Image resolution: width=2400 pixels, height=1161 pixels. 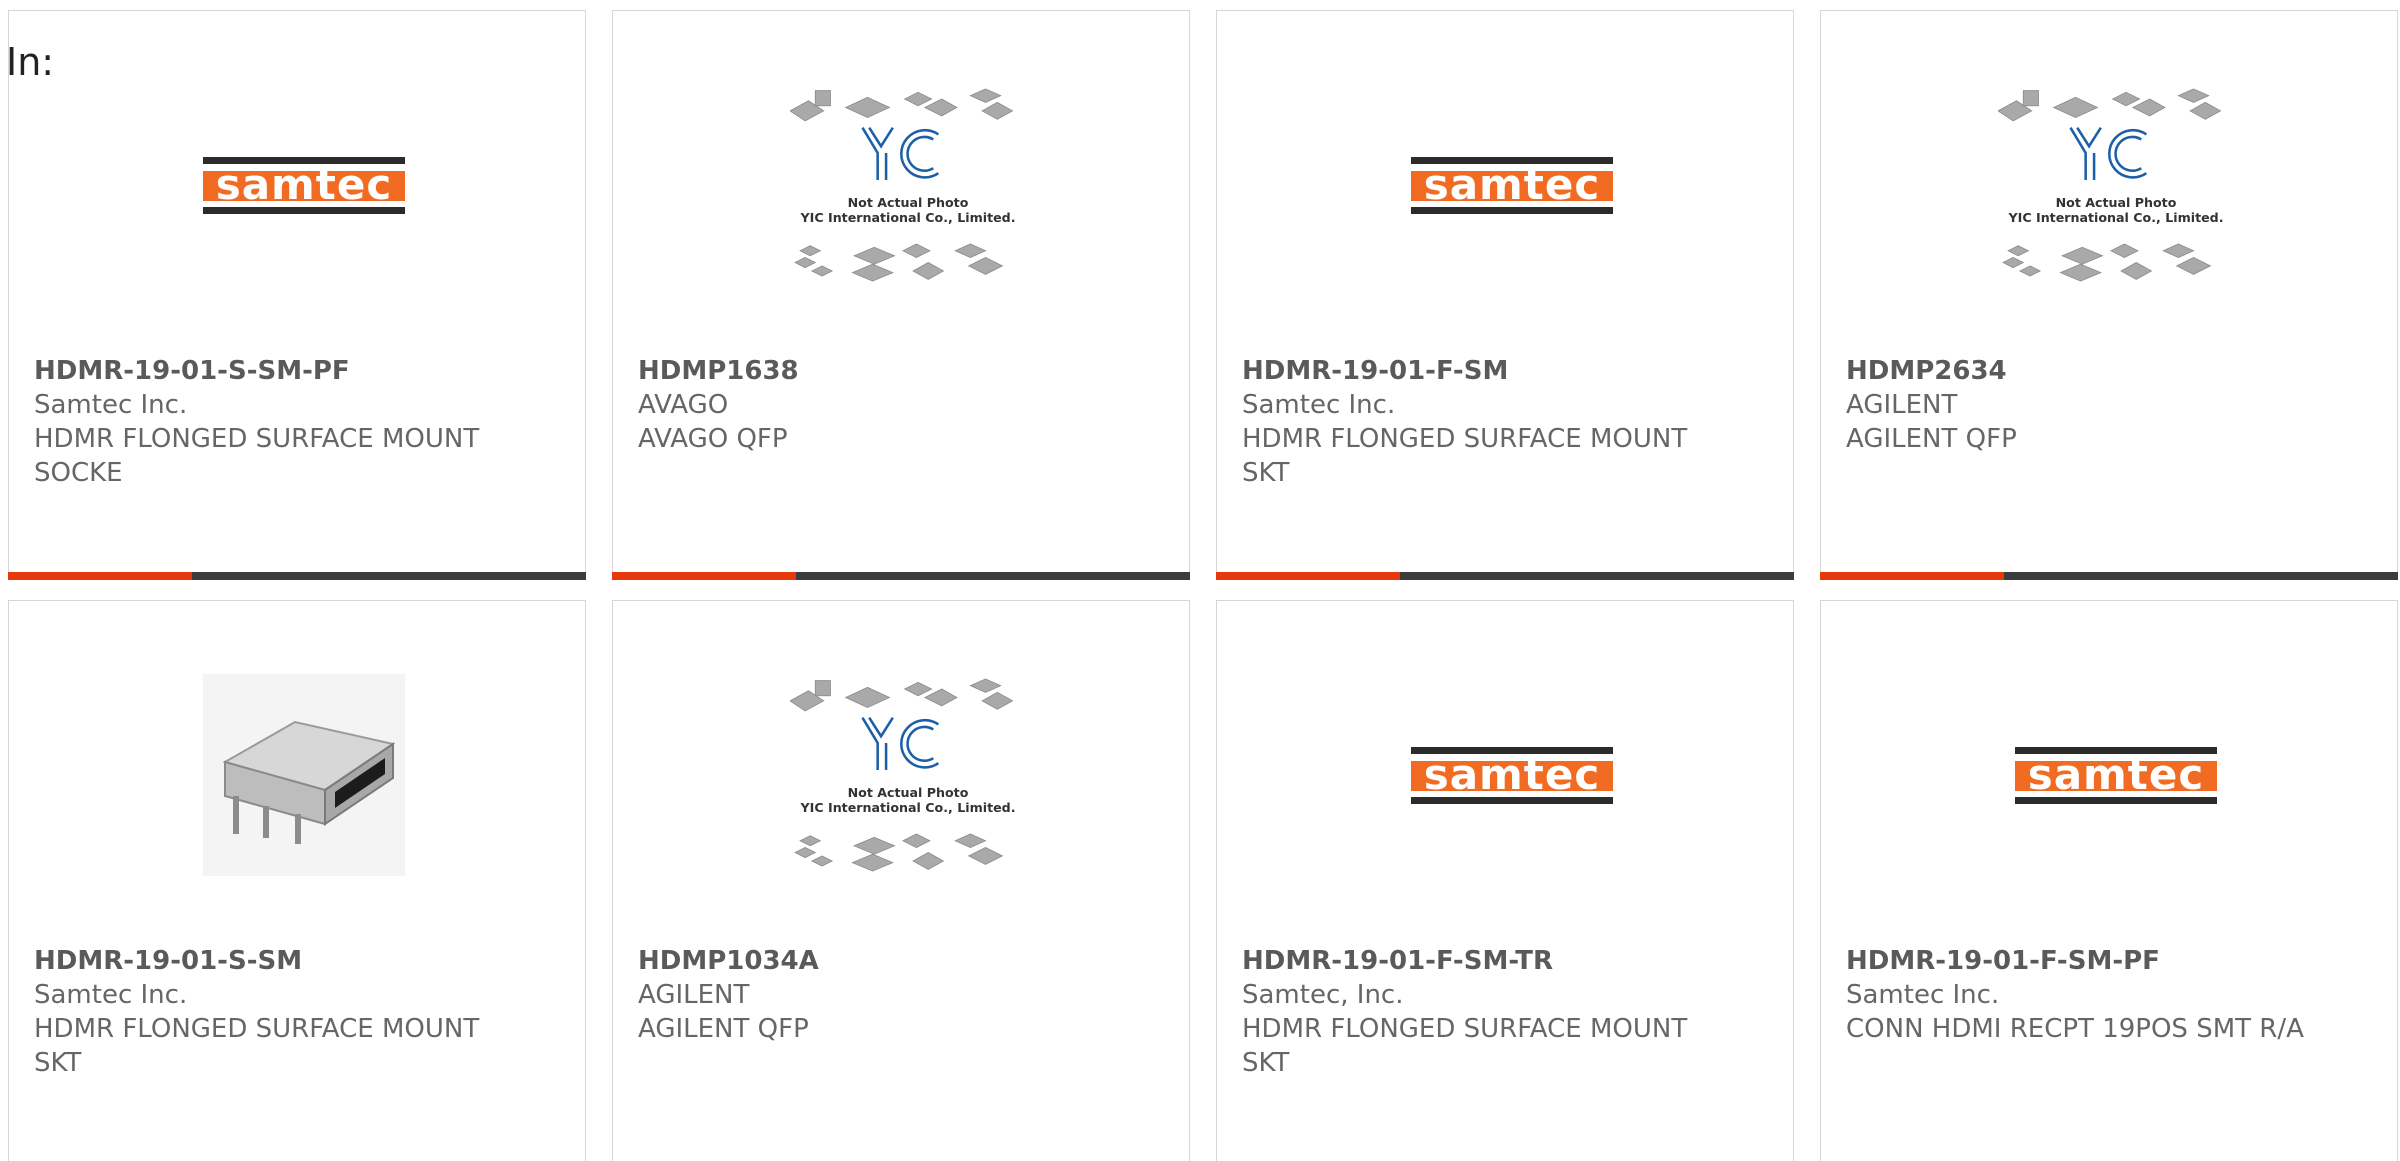 I want to click on manufacturer: AVAGO, so click(x=683, y=405).